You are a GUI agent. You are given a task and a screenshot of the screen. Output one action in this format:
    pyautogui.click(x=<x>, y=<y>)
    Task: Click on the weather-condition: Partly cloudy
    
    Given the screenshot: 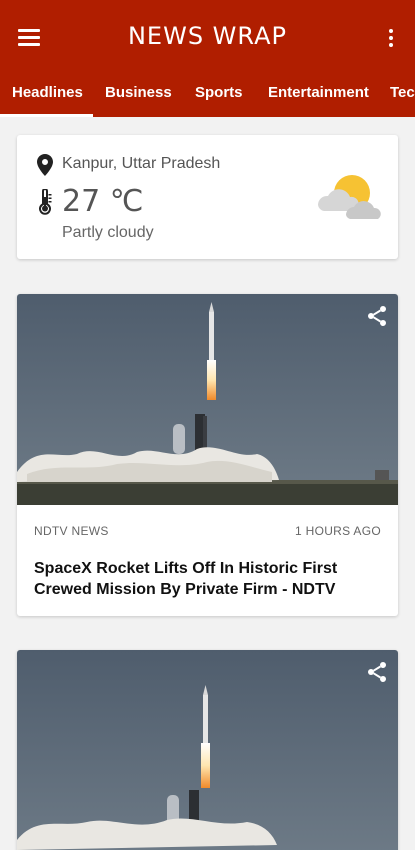 What is the action you would take?
    pyautogui.click(x=108, y=232)
    